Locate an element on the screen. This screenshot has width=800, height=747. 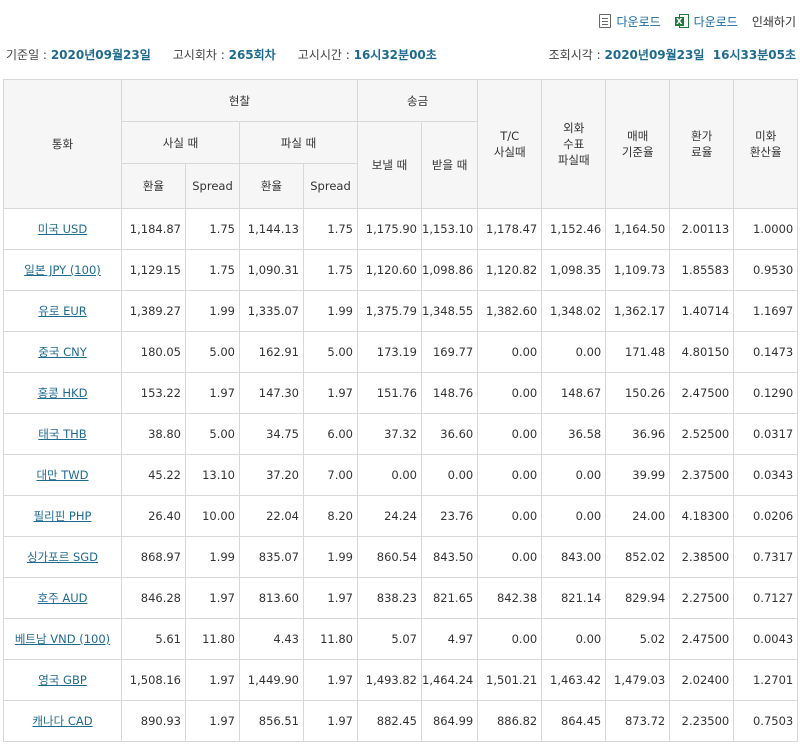
header-rate: 환율 is located at coordinates (271, 186).